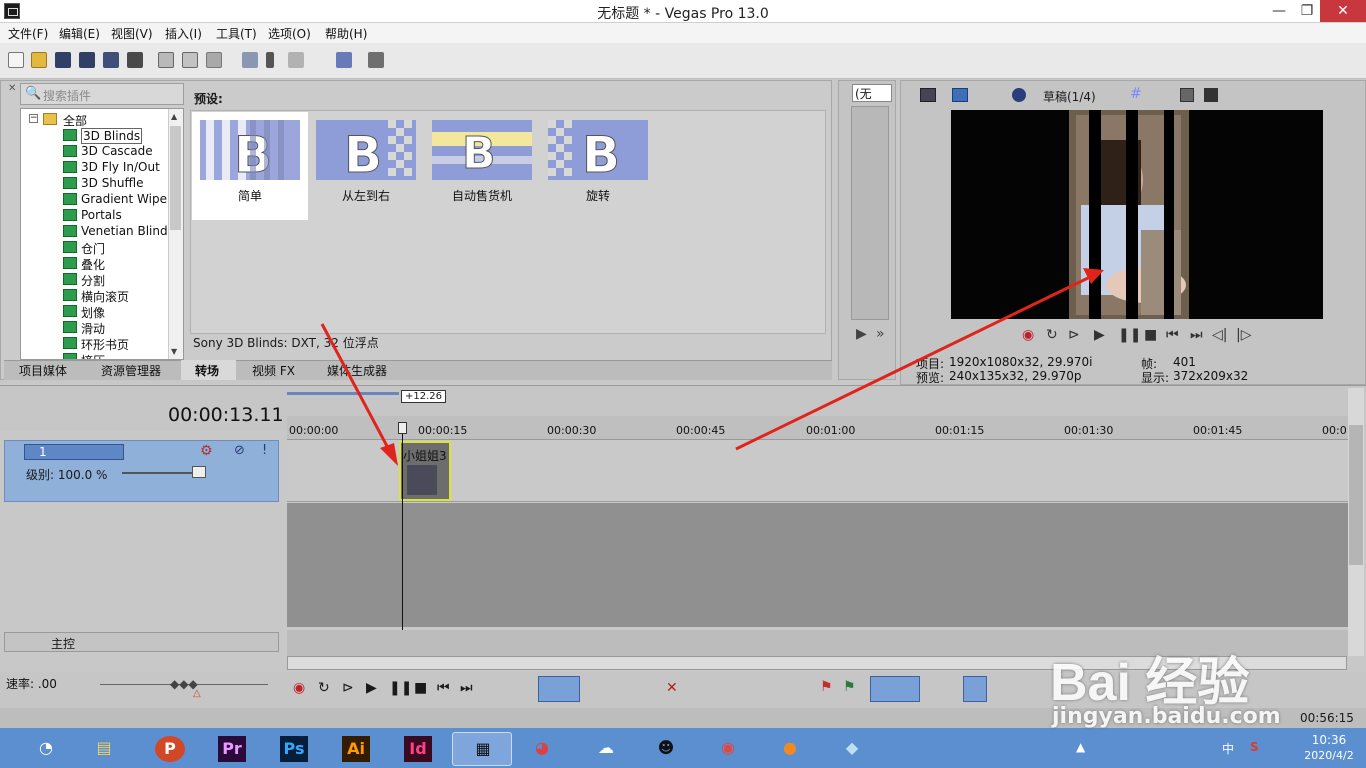 The height and width of the screenshot is (768, 1366). What do you see at coordinates (1187, 95) in the screenshot?
I see `copy-snapshot-icon` at bounding box center [1187, 95].